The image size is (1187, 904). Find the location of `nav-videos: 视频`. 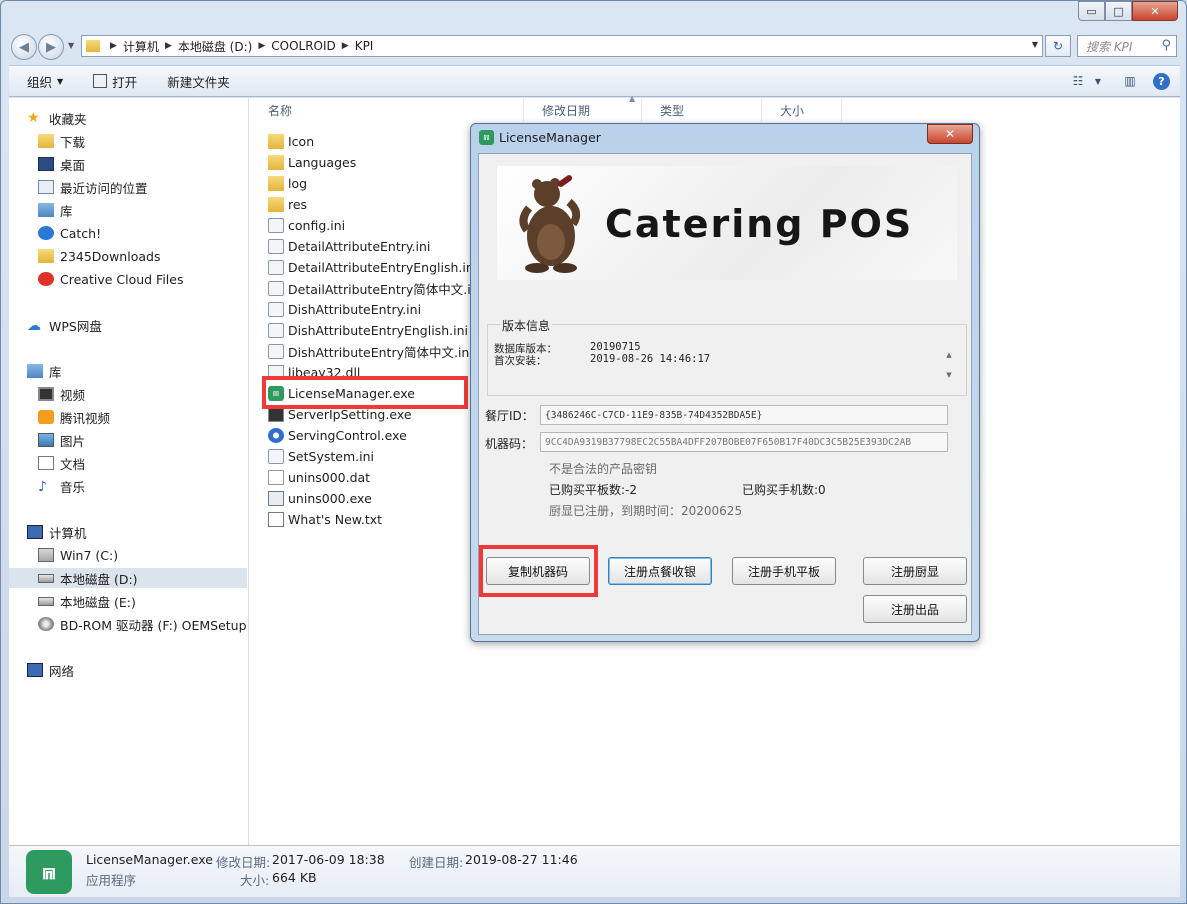

nav-videos: 视频 is located at coordinates (61, 394).